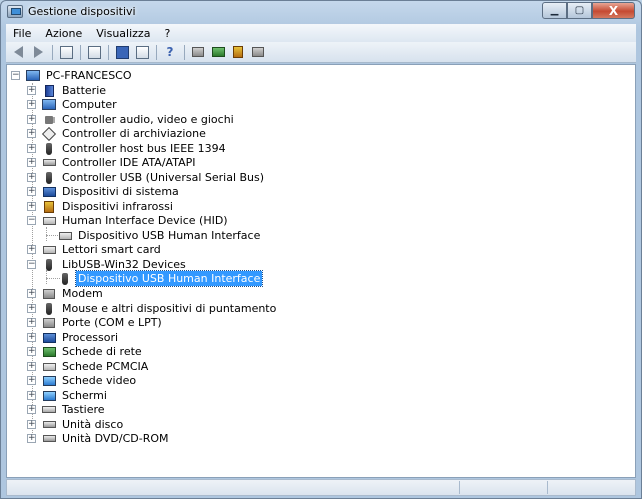  I want to click on tree-connector, so click(46, 277).